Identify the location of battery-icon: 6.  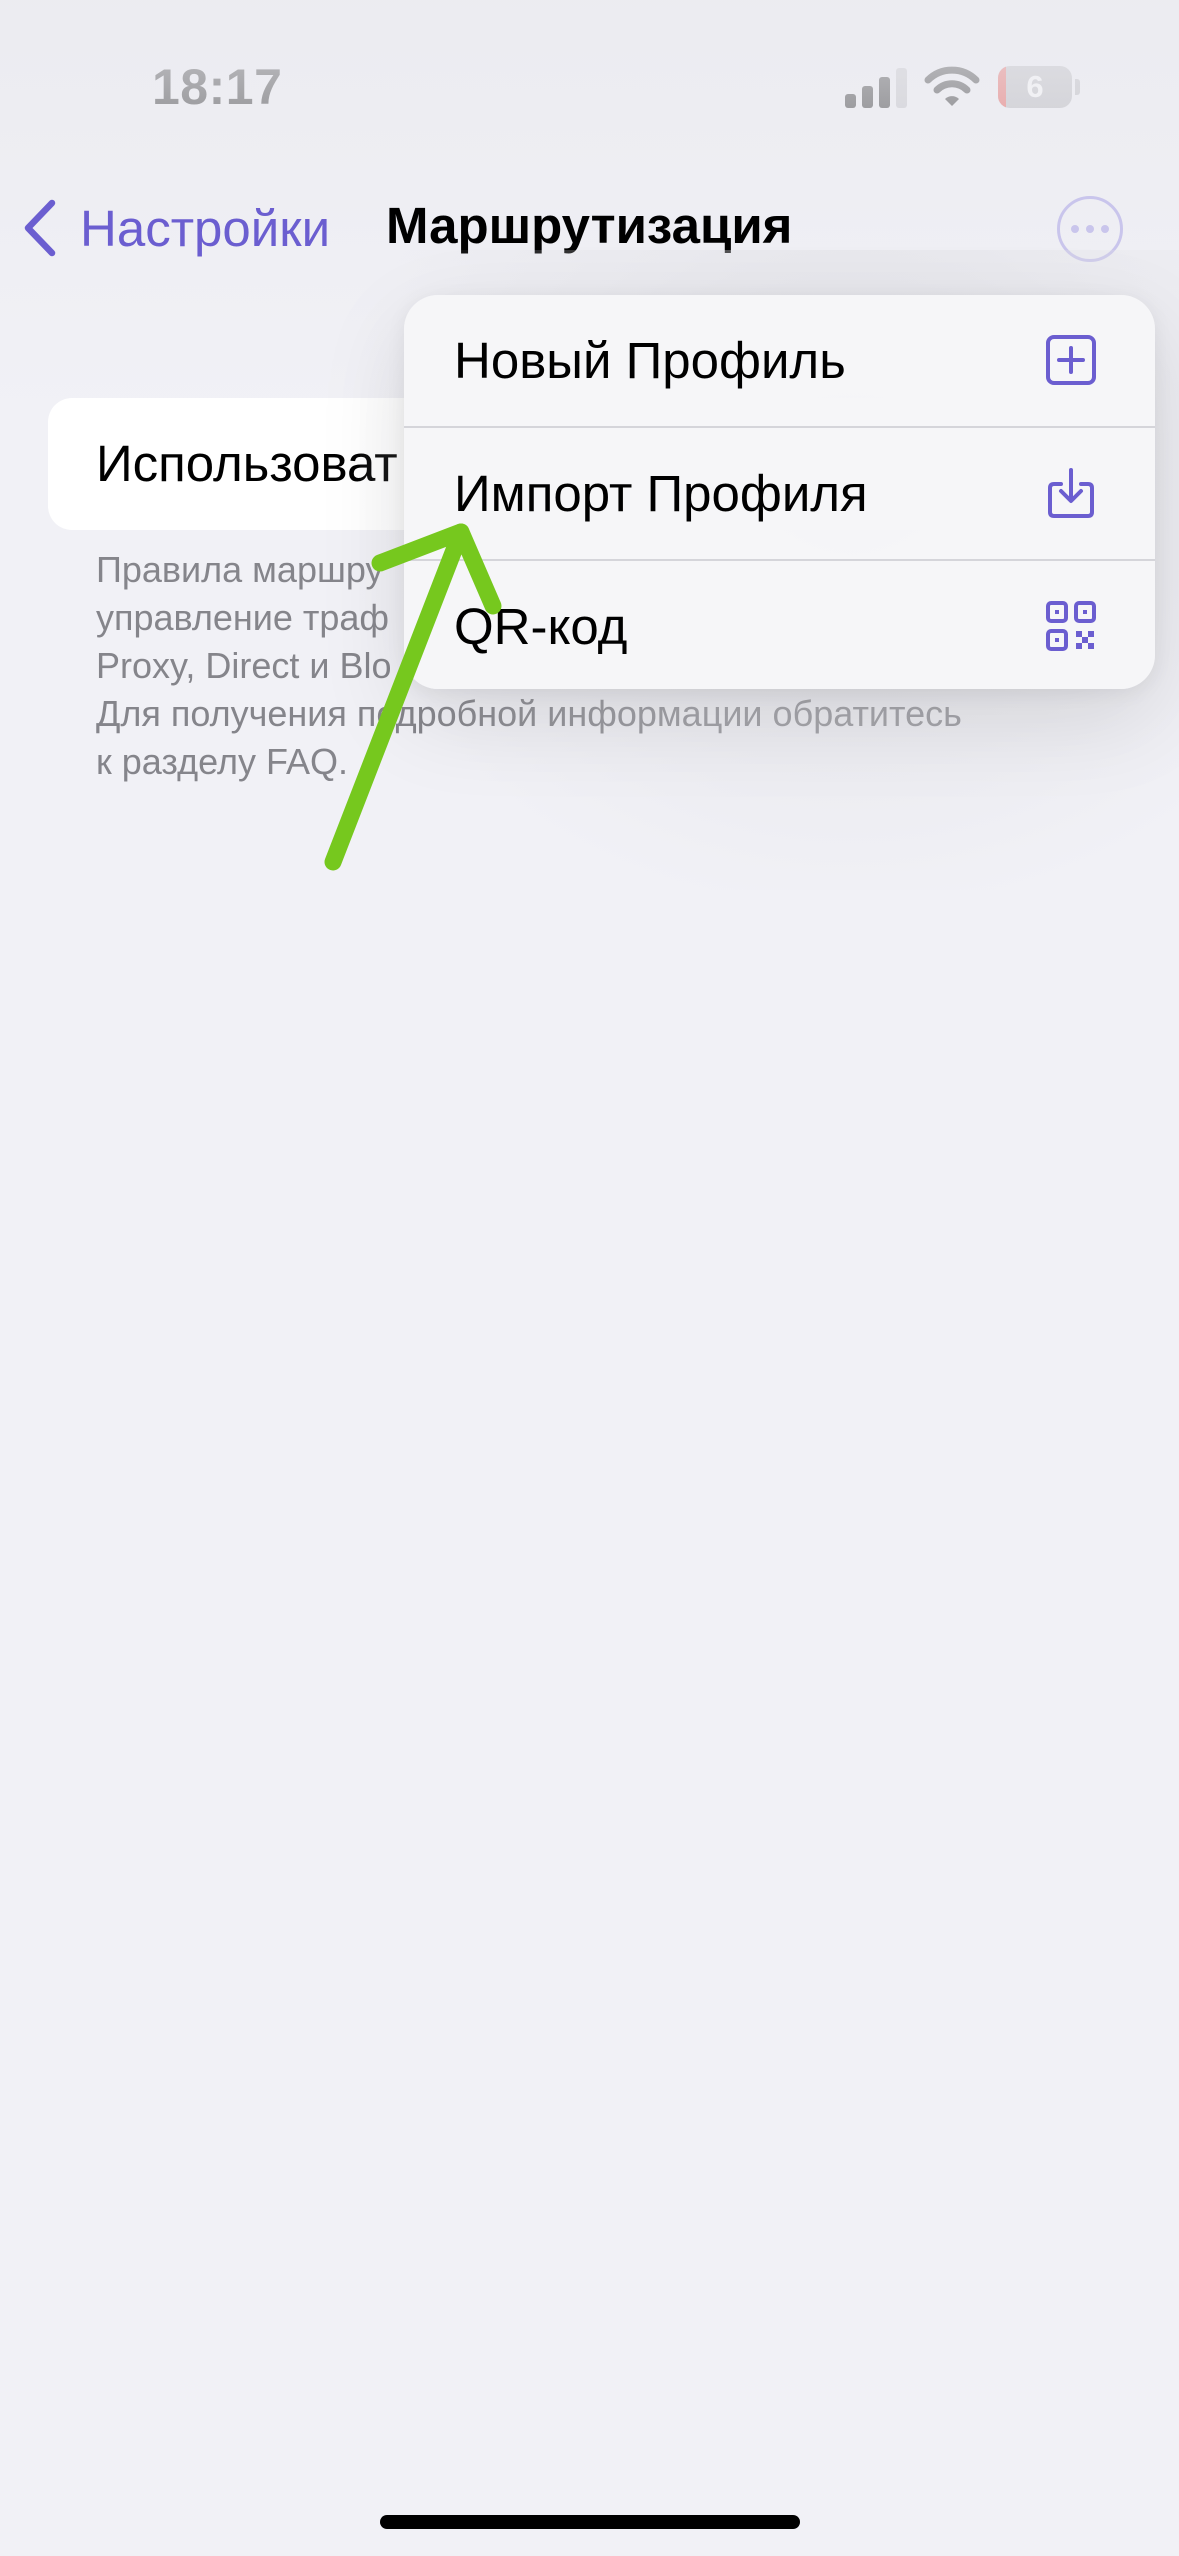
(1039, 87).